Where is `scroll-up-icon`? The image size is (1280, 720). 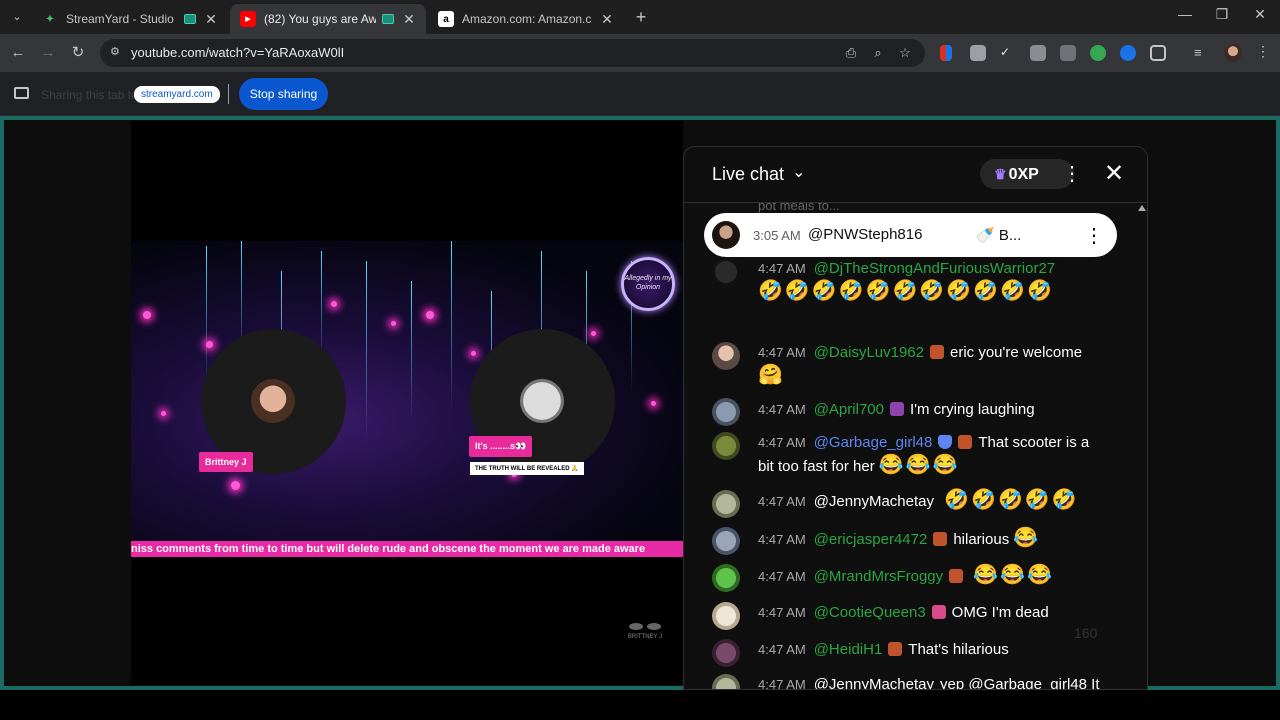 scroll-up-icon is located at coordinates (1142, 208).